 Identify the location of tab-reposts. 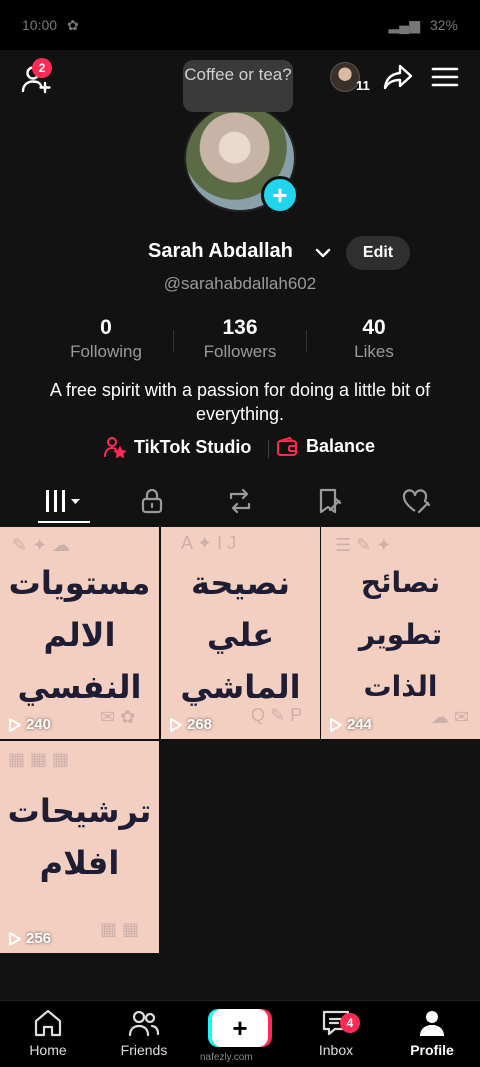
(240, 501).